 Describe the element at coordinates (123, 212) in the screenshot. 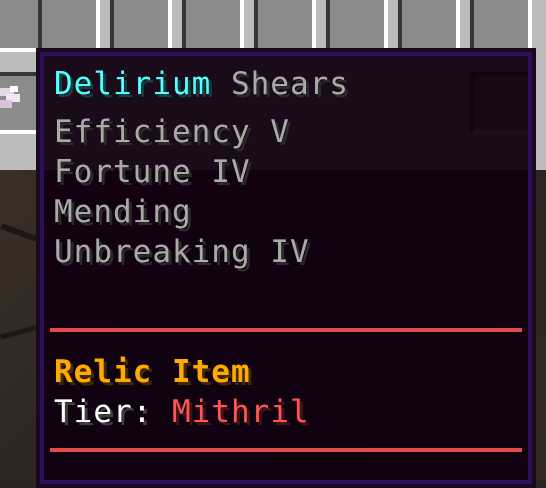

I see `enchantment-line: Mending` at that location.